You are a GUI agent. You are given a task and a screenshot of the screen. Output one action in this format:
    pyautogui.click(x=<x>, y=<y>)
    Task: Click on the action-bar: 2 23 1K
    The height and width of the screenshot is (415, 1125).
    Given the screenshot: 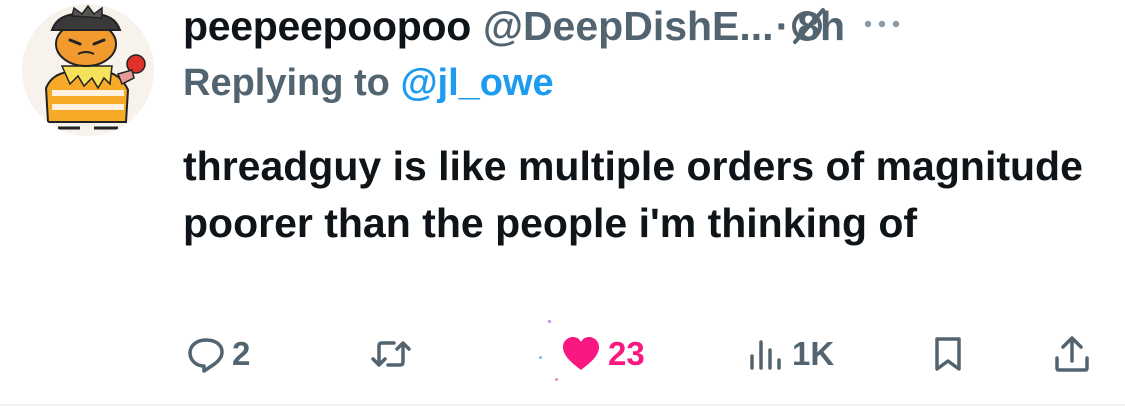 What is the action you would take?
    pyautogui.click(x=562, y=350)
    